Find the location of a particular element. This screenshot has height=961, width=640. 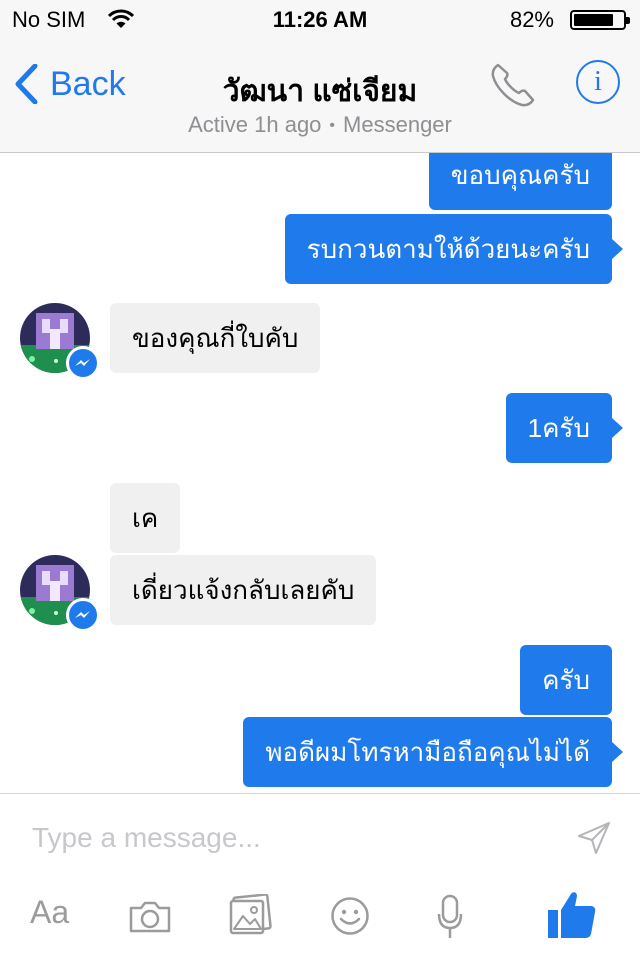

outgoing-message: 1ครับ is located at coordinates (558, 428).